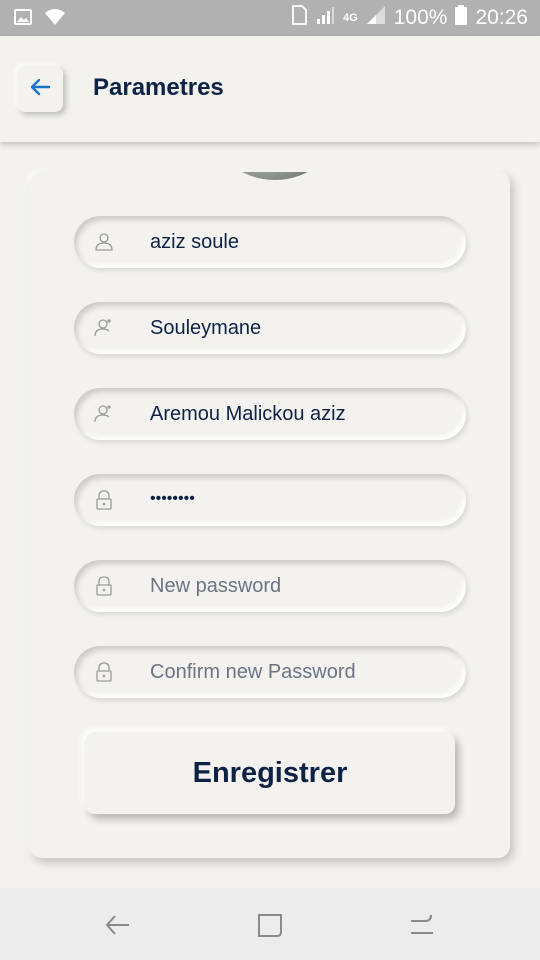  I want to click on sim-icon, so click(299, 18).